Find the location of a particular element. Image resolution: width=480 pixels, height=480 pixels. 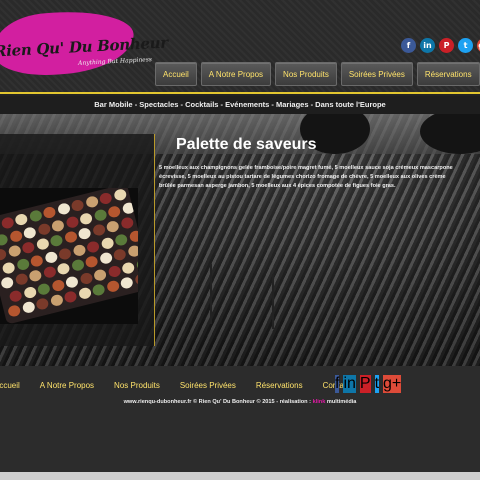

bottom-strip is located at coordinates (240, 476).